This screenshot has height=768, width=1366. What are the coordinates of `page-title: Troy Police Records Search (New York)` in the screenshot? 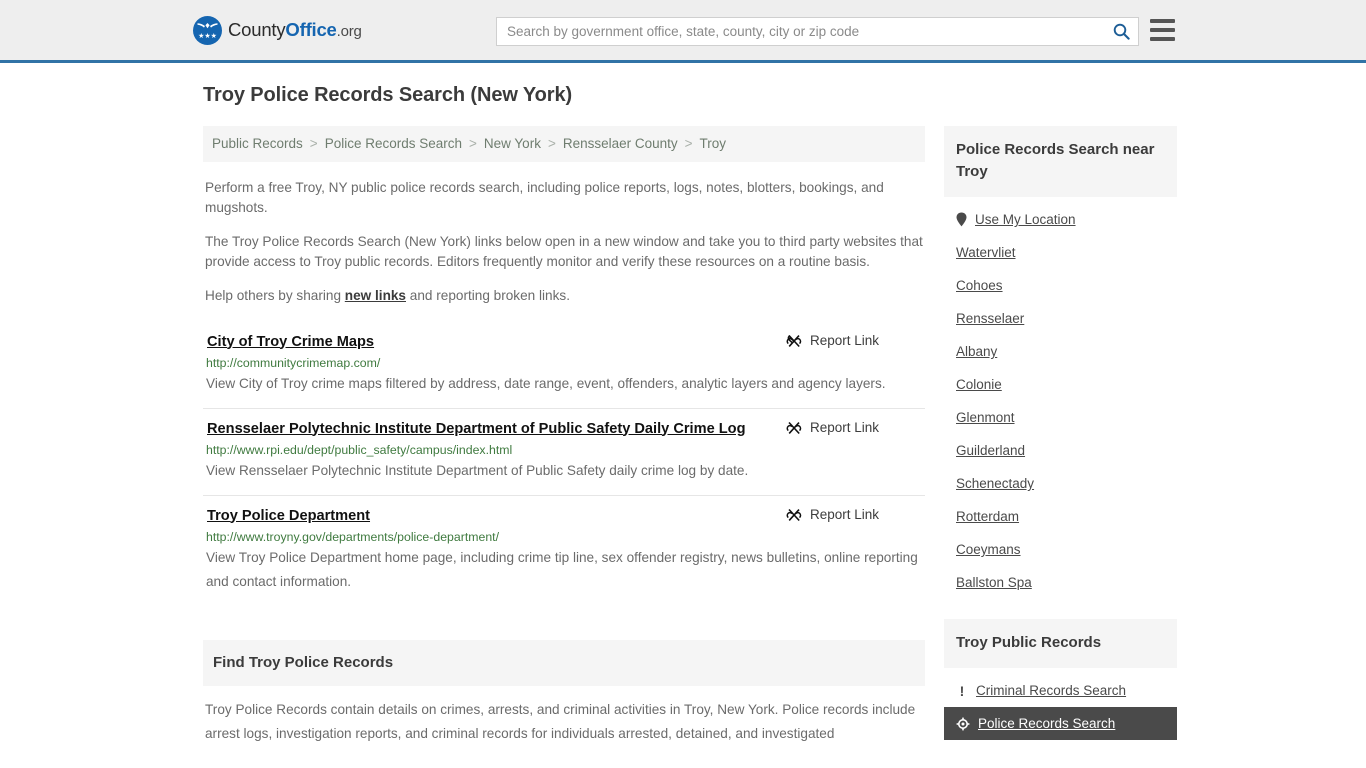 It's located at (388, 95).